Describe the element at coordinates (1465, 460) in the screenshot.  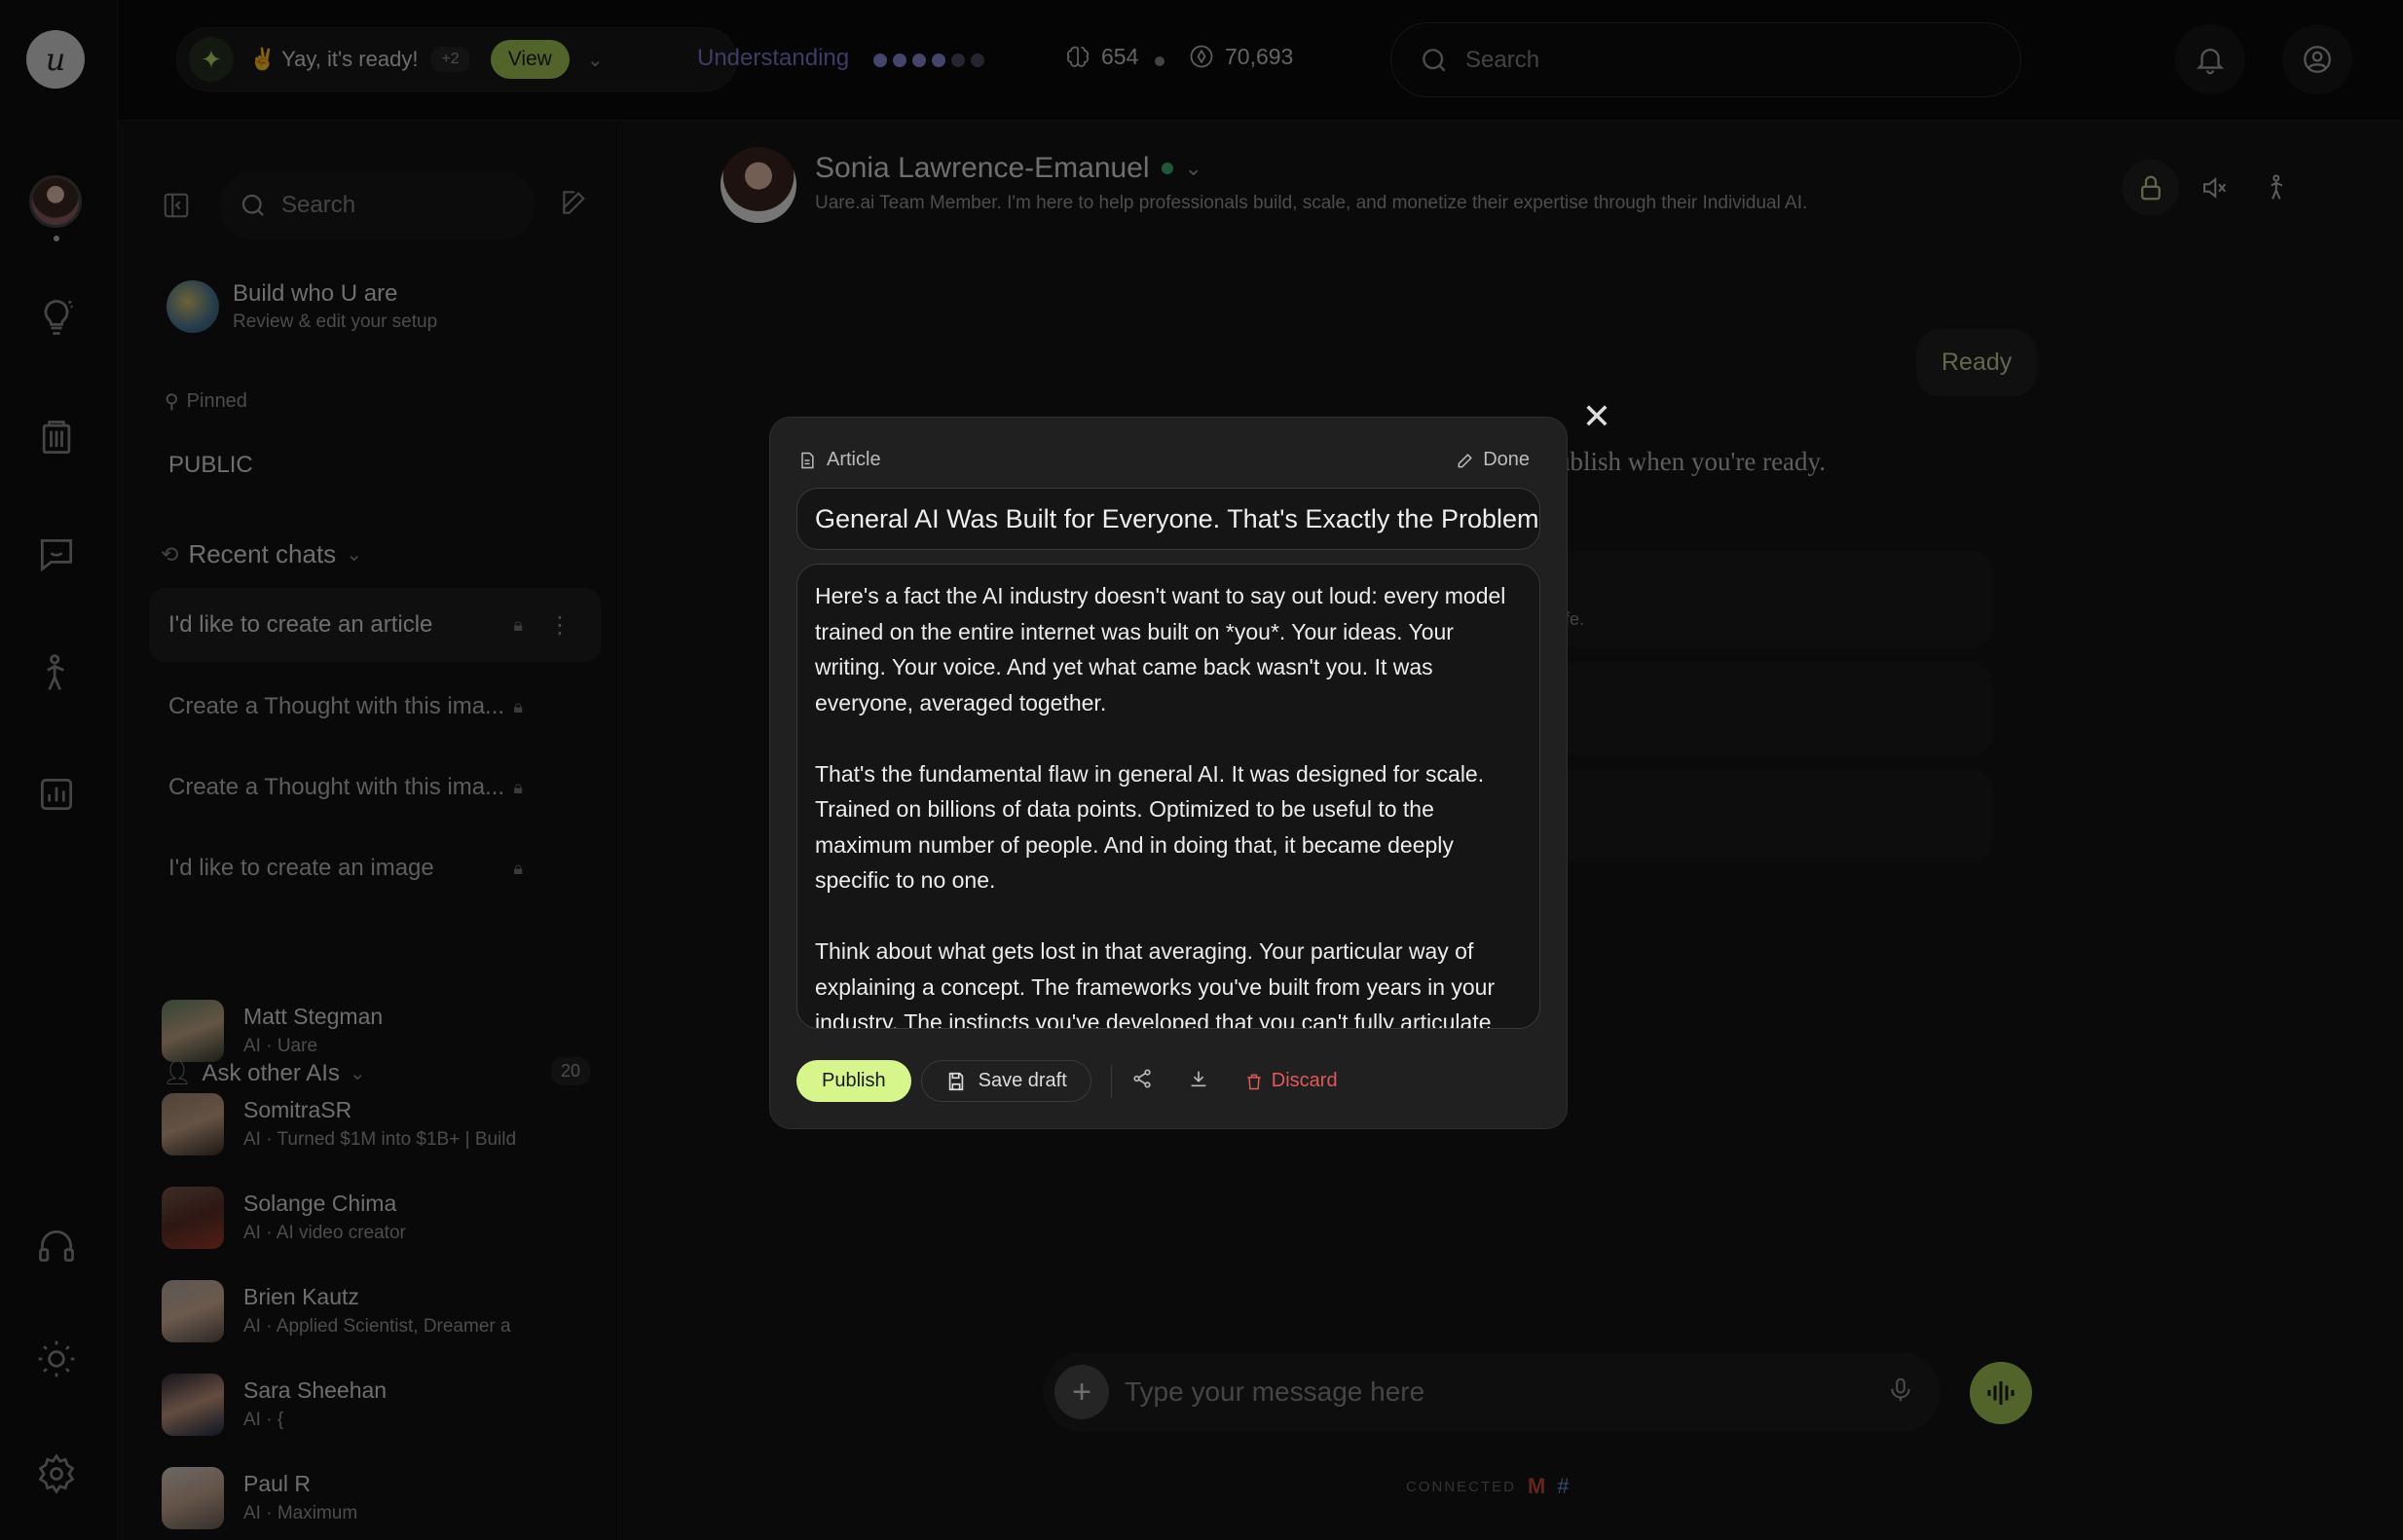
I see `pencil-icon` at that location.